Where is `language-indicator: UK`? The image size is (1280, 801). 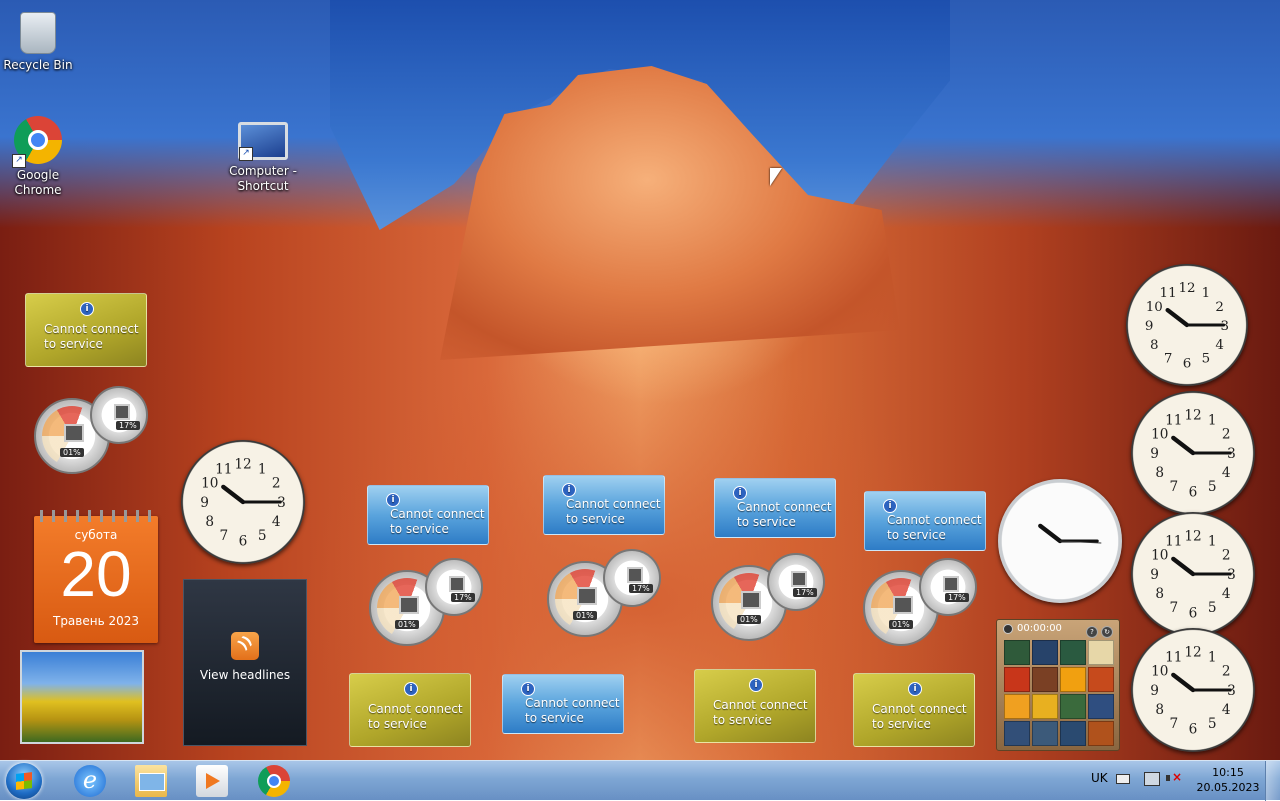
language-indicator: UK is located at coordinates (1099, 778).